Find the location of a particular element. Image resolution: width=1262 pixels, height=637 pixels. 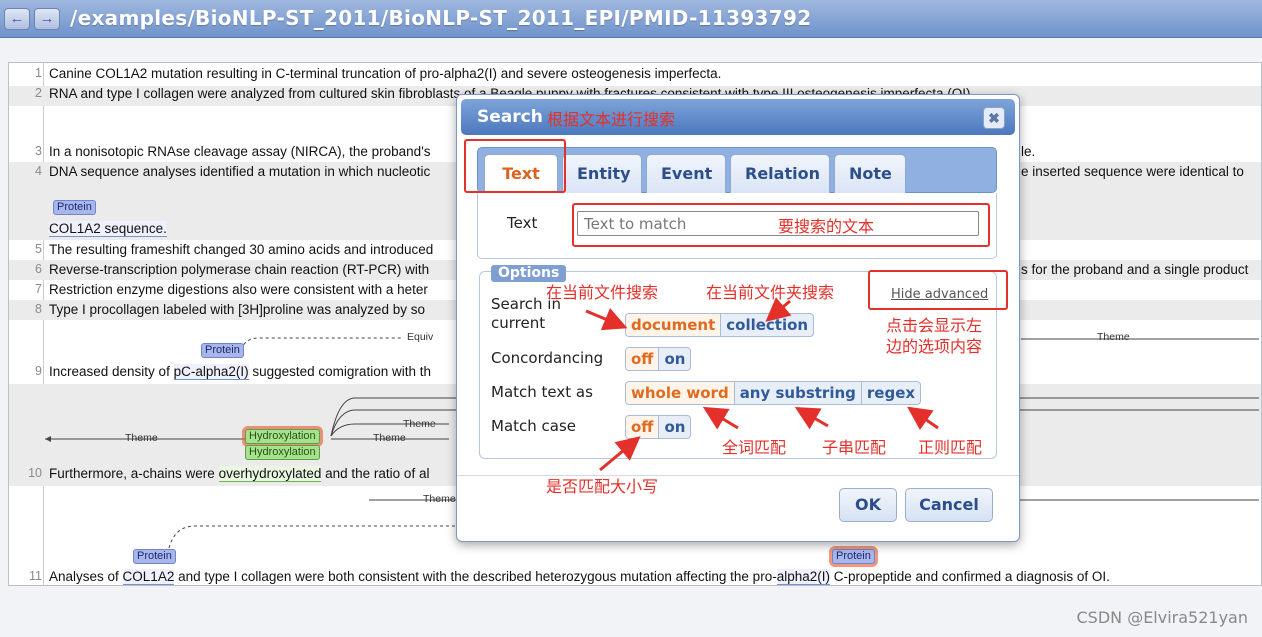

annotation-arrows is located at coordinates (762, 384).